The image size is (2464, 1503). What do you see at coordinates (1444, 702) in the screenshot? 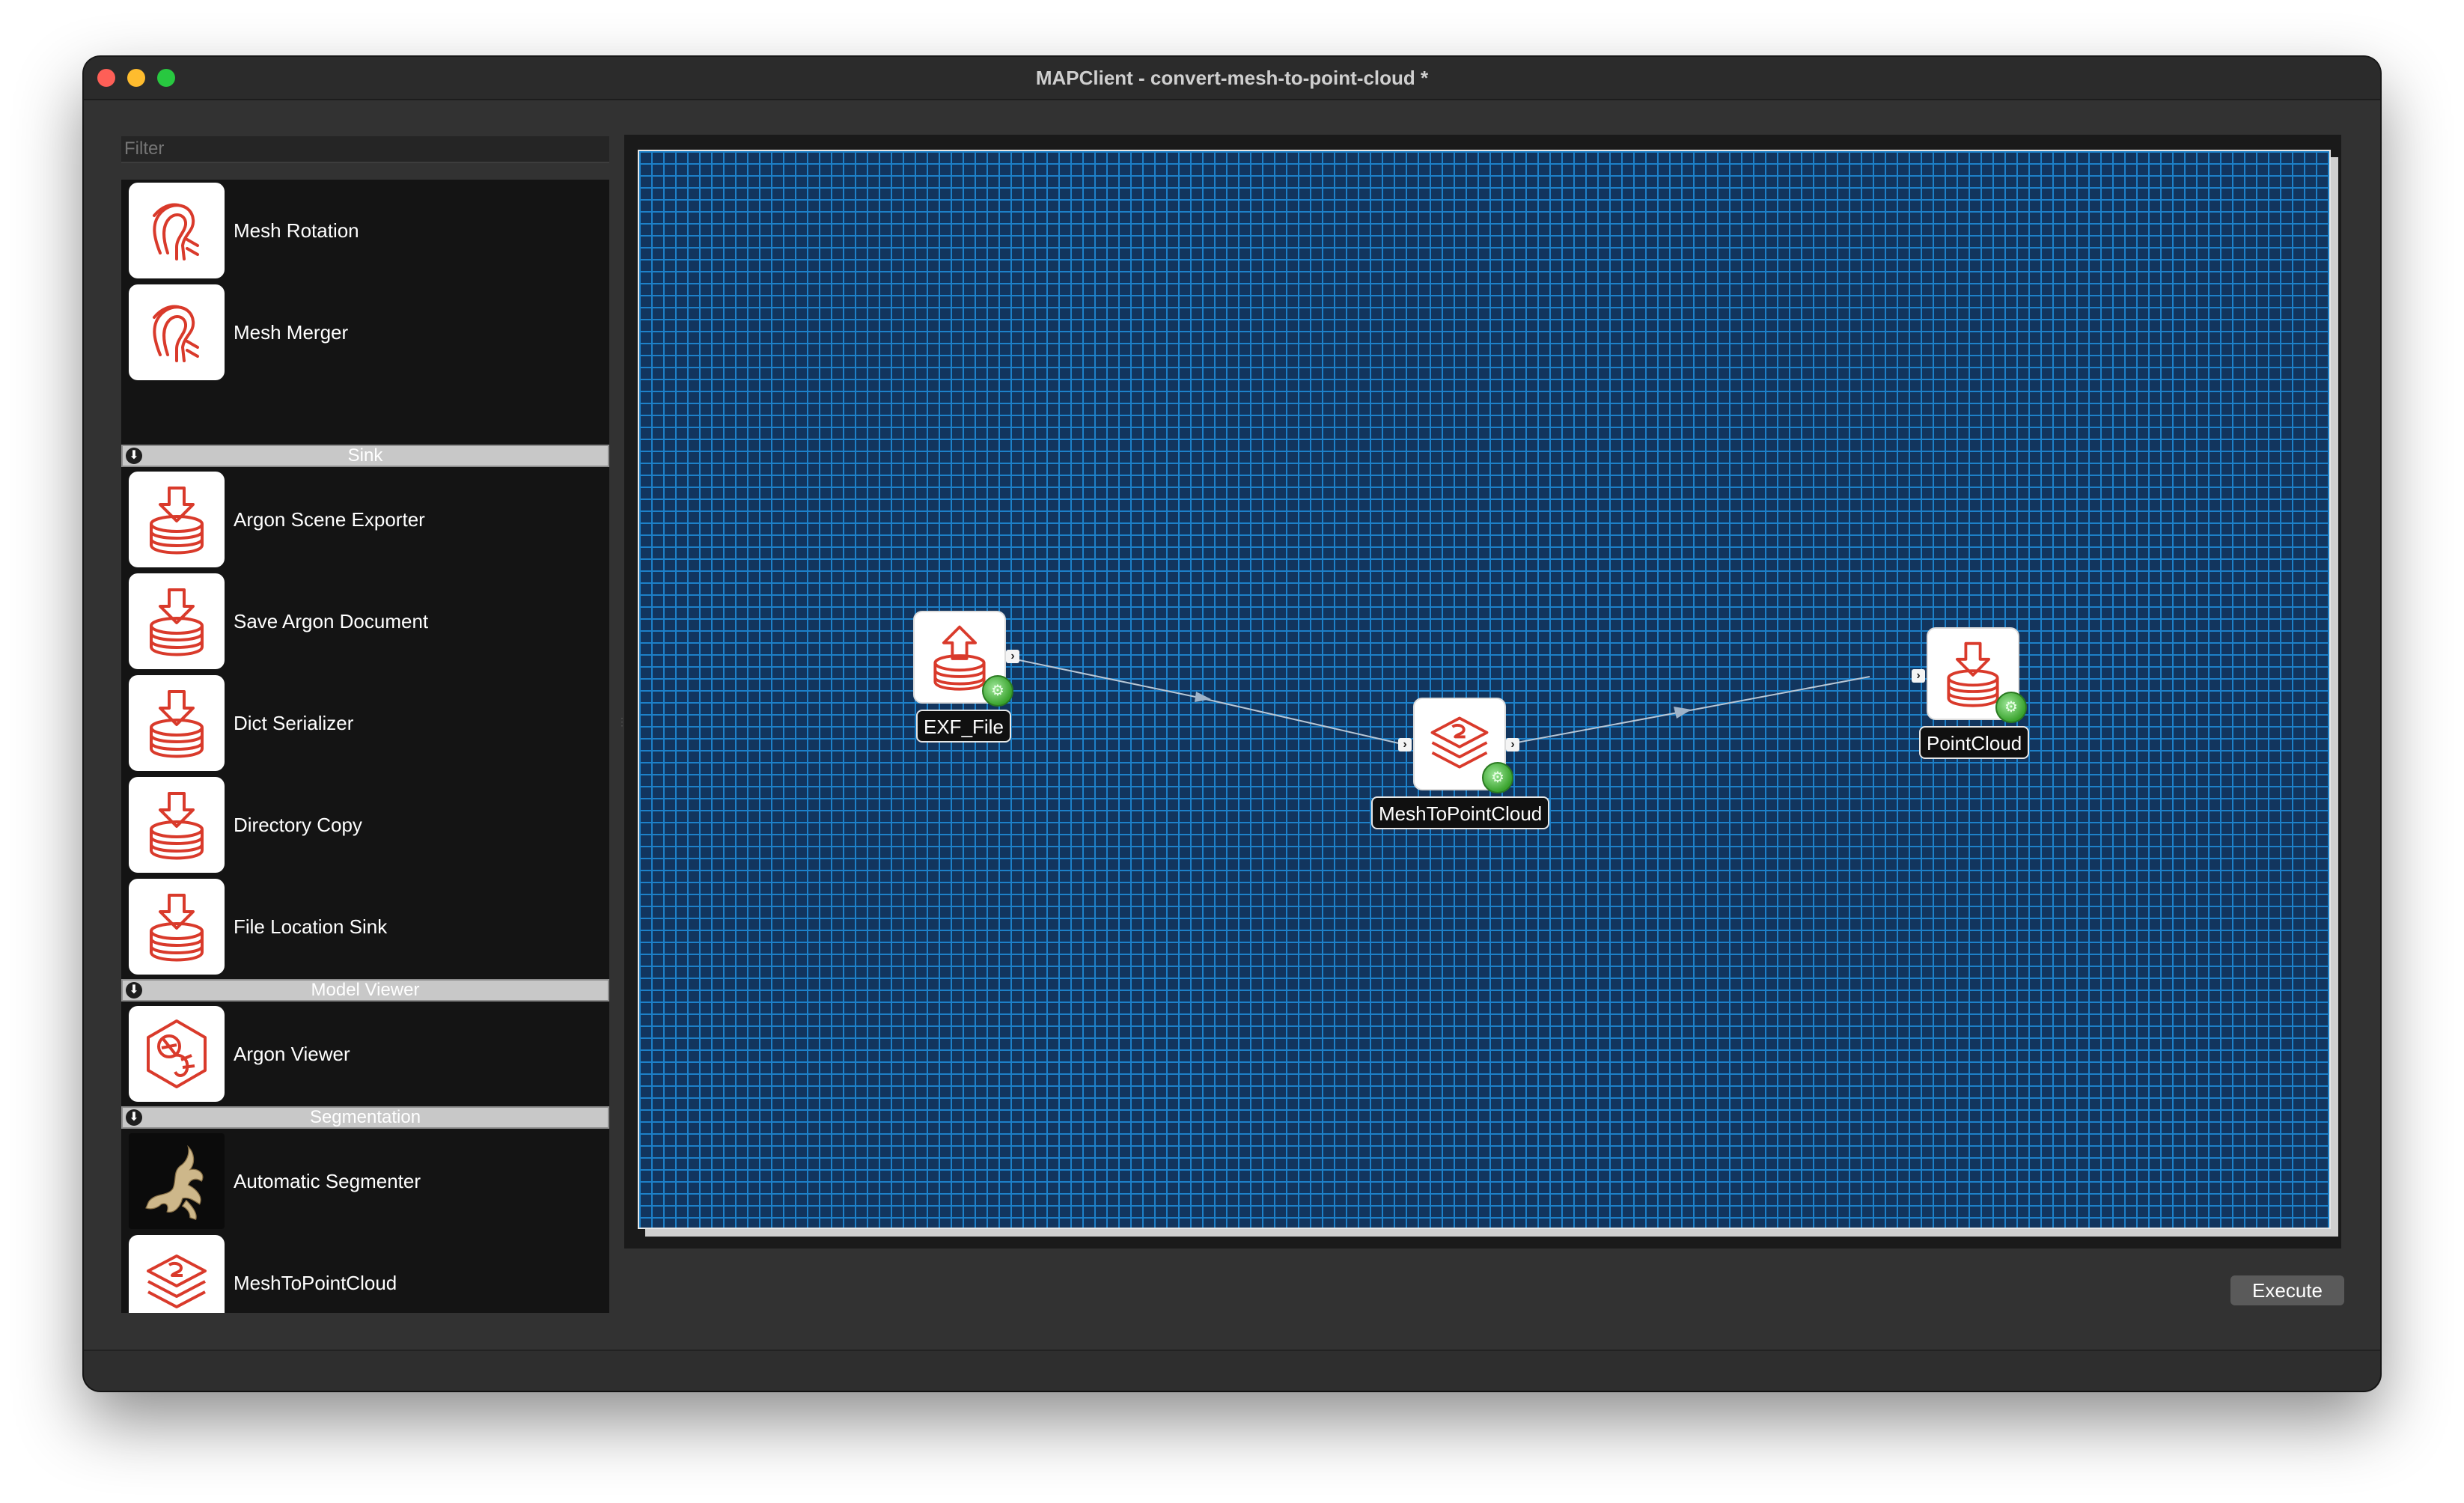
I see `workflow-edges` at bounding box center [1444, 702].